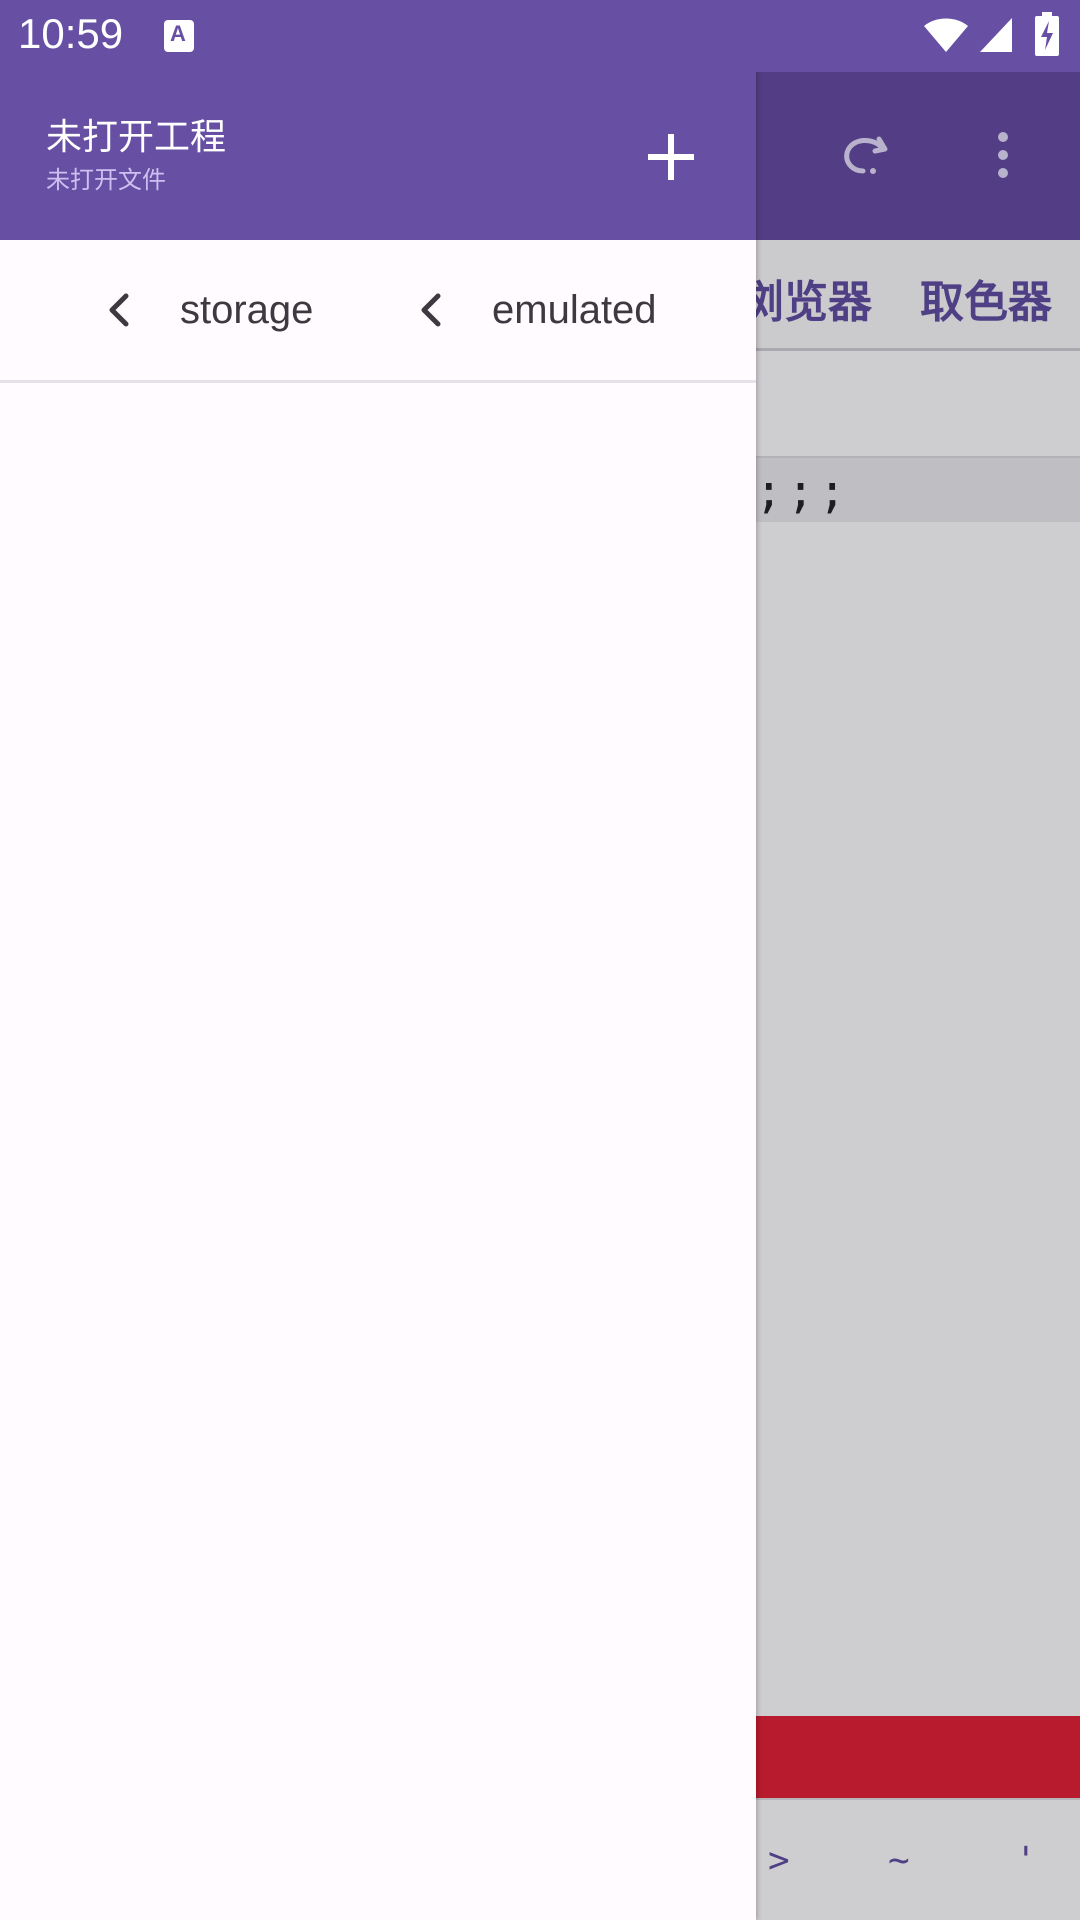 This screenshot has width=1080, height=1920. What do you see at coordinates (378, 311) in the screenshot?
I see `breadcrumb: storage emulated` at bounding box center [378, 311].